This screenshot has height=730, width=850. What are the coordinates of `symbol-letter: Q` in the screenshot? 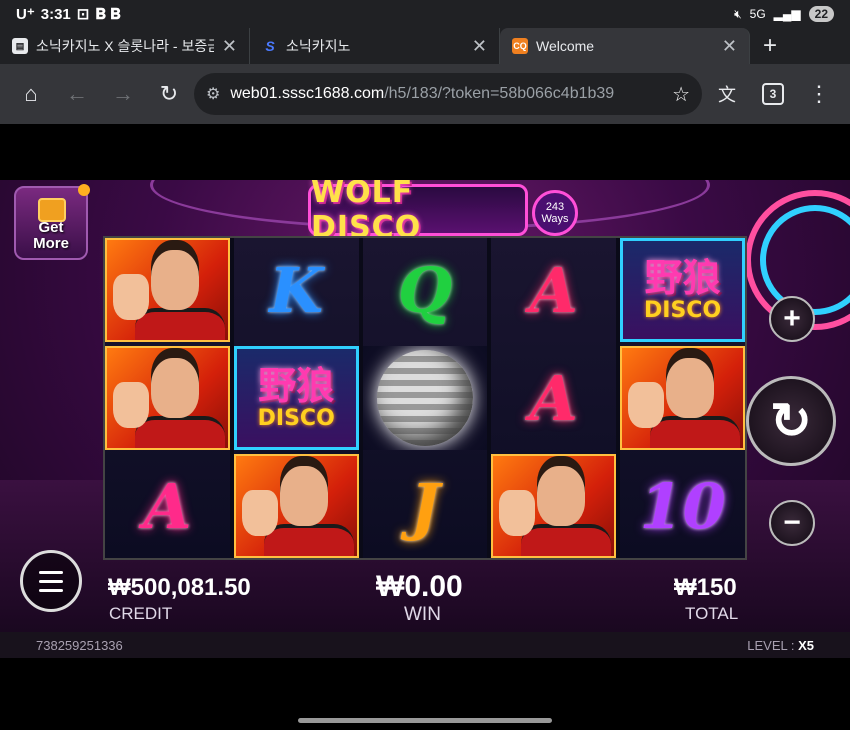 It's located at (424, 290).